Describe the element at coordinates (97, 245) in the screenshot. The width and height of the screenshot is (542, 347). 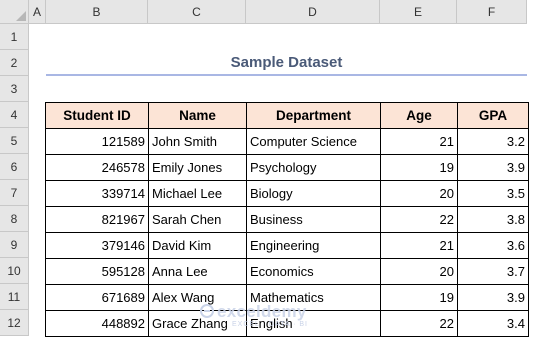
I see `cell-student-id: 379146` at that location.